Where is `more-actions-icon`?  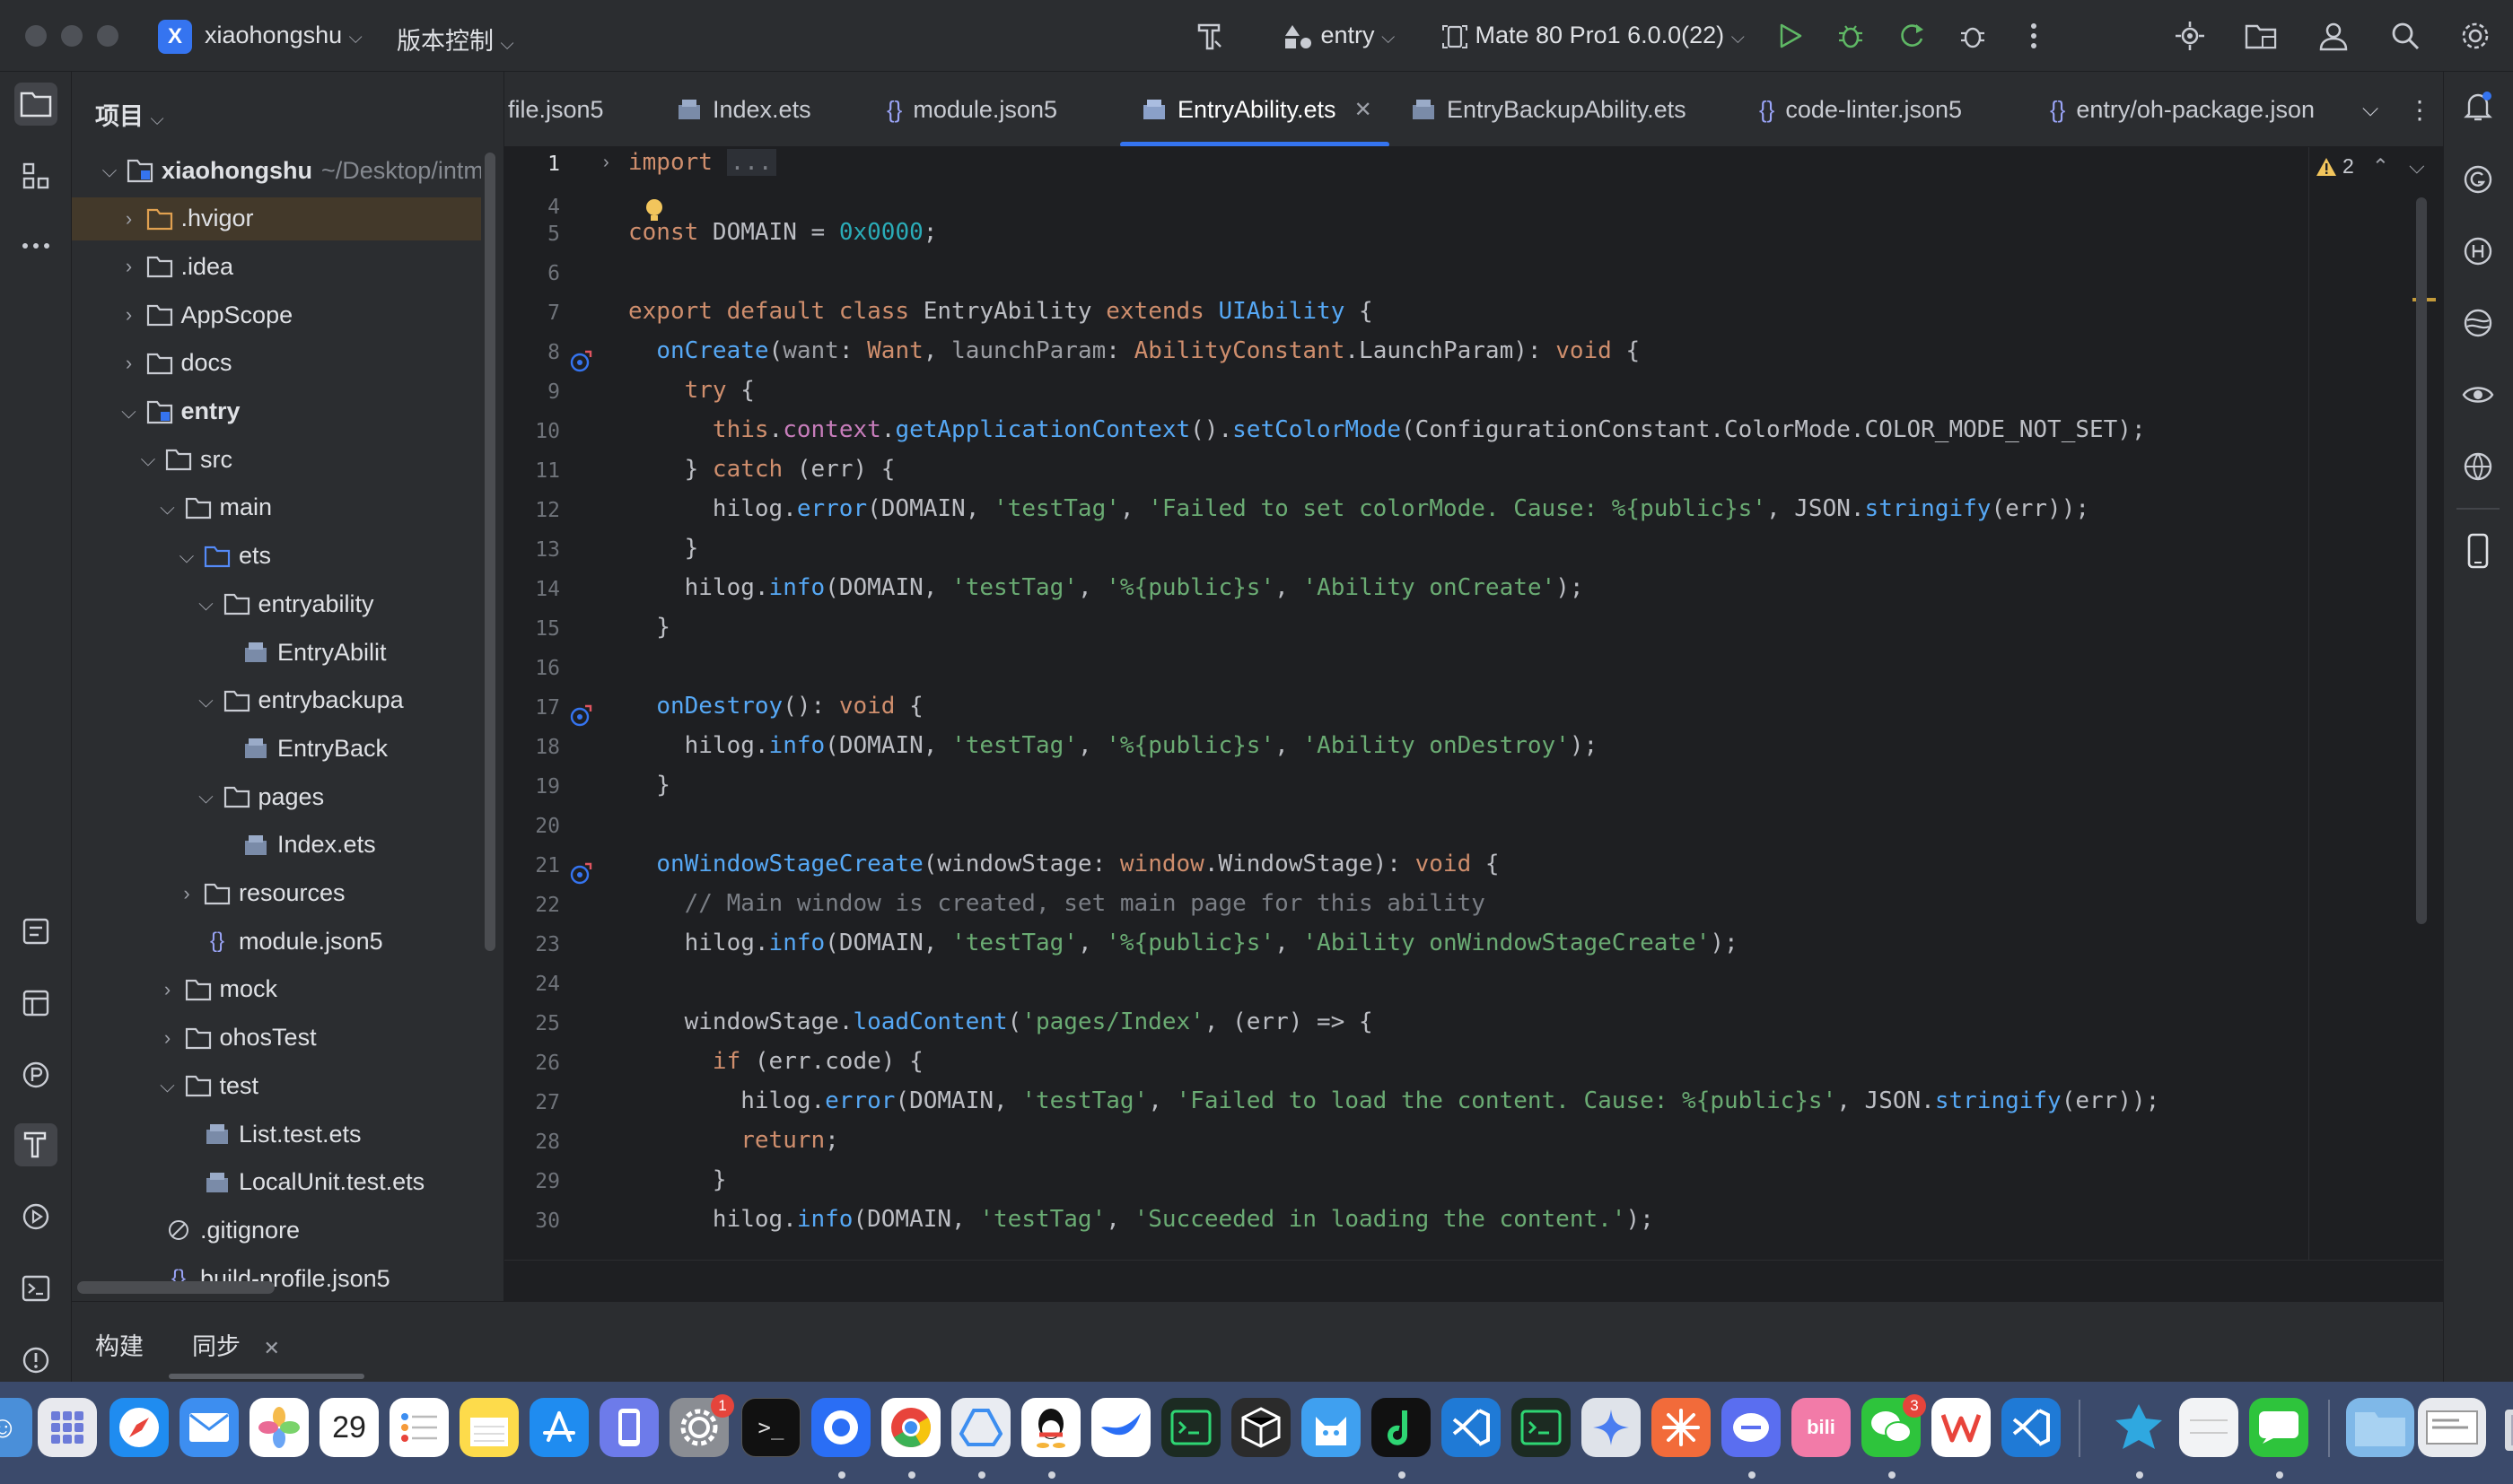 more-actions-icon is located at coordinates (2033, 36).